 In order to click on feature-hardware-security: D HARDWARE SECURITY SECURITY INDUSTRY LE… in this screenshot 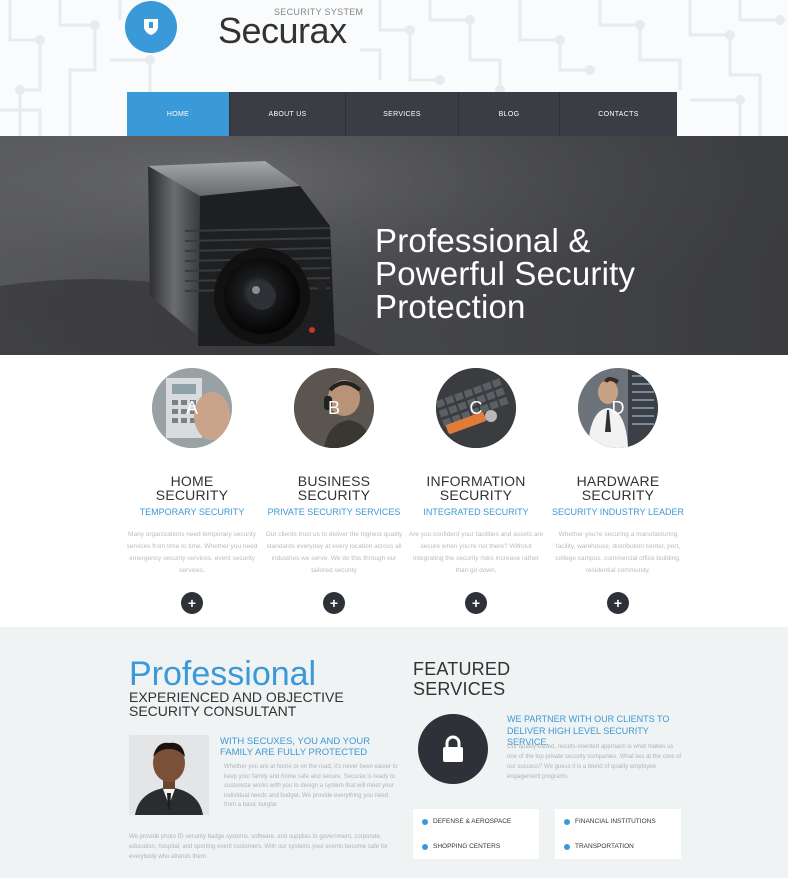, I will do `click(618, 472)`.